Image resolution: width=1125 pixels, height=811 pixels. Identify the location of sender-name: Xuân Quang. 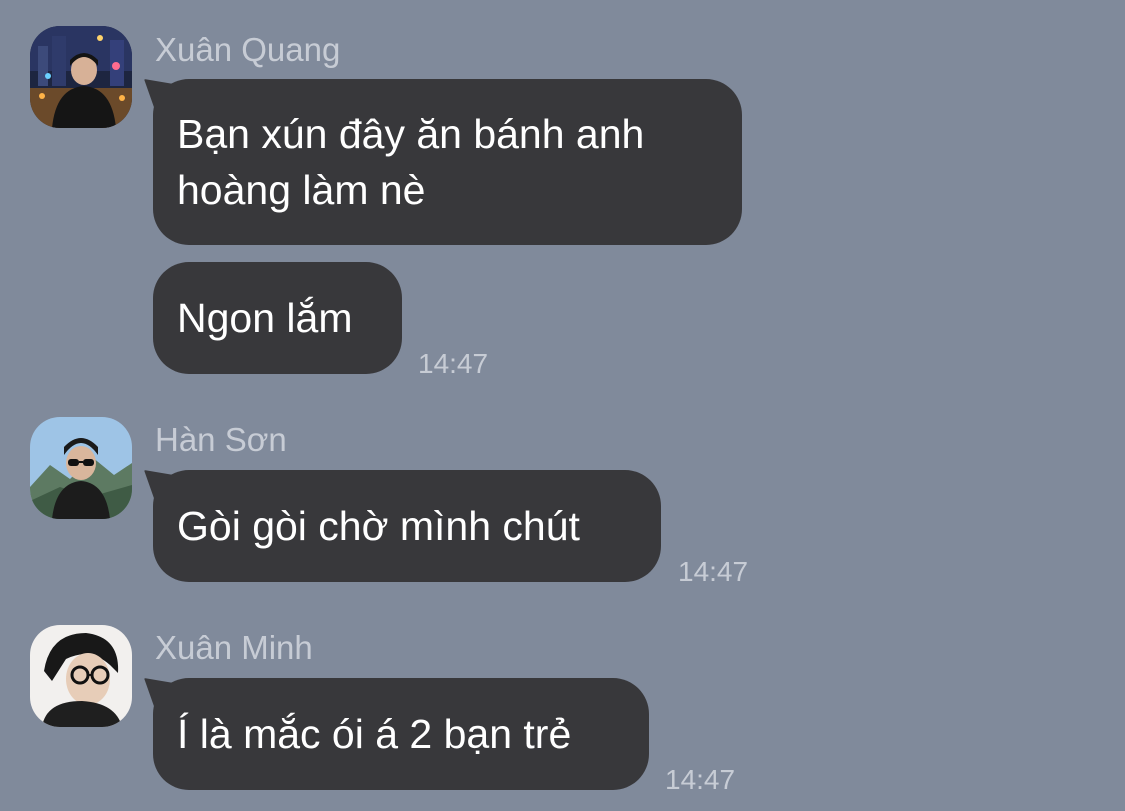
(248, 49).